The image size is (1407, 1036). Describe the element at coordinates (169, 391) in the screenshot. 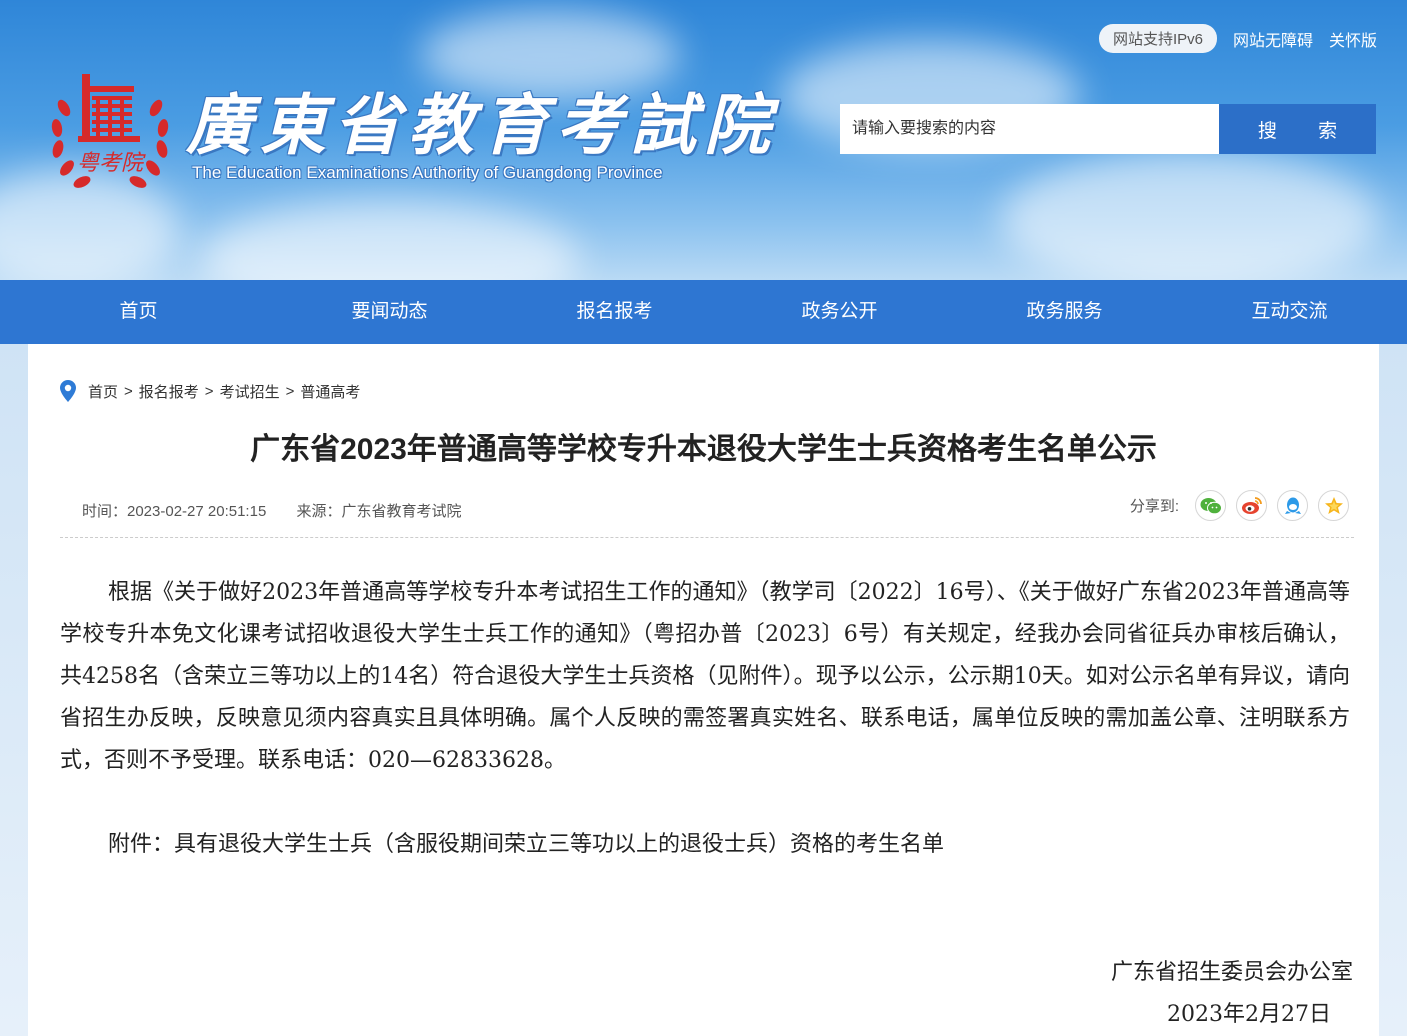

I see `breadcrumb-registration: 报名报考` at that location.